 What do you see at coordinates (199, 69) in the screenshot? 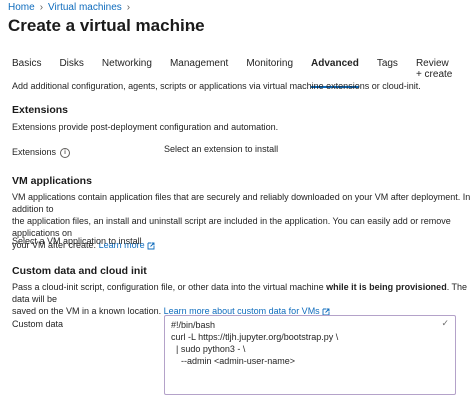
I see `tab-management: Management` at bounding box center [199, 69].